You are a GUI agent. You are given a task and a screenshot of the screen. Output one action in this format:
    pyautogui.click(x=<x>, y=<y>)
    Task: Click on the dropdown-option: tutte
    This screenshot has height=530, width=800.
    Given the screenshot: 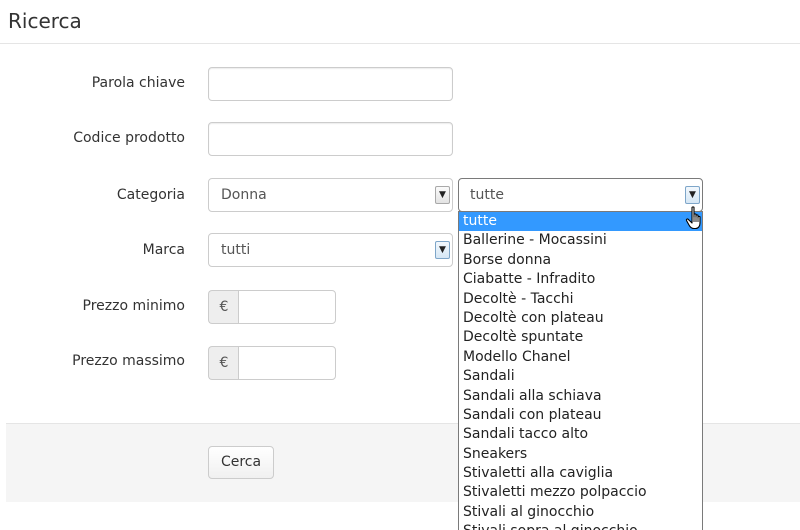 What is the action you would take?
    pyautogui.click(x=580, y=222)
    